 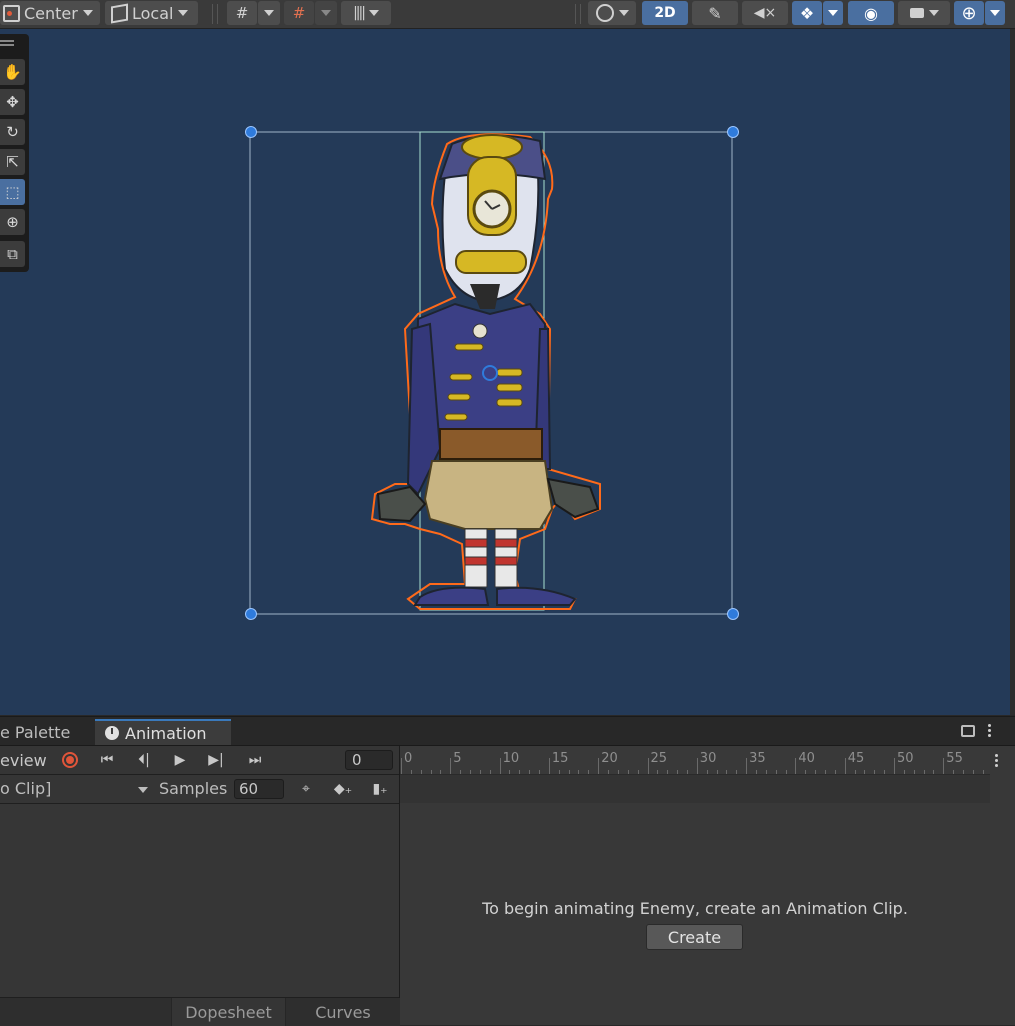 I want to click on next-frame-button: ▶|, so click(x=216, y=760).